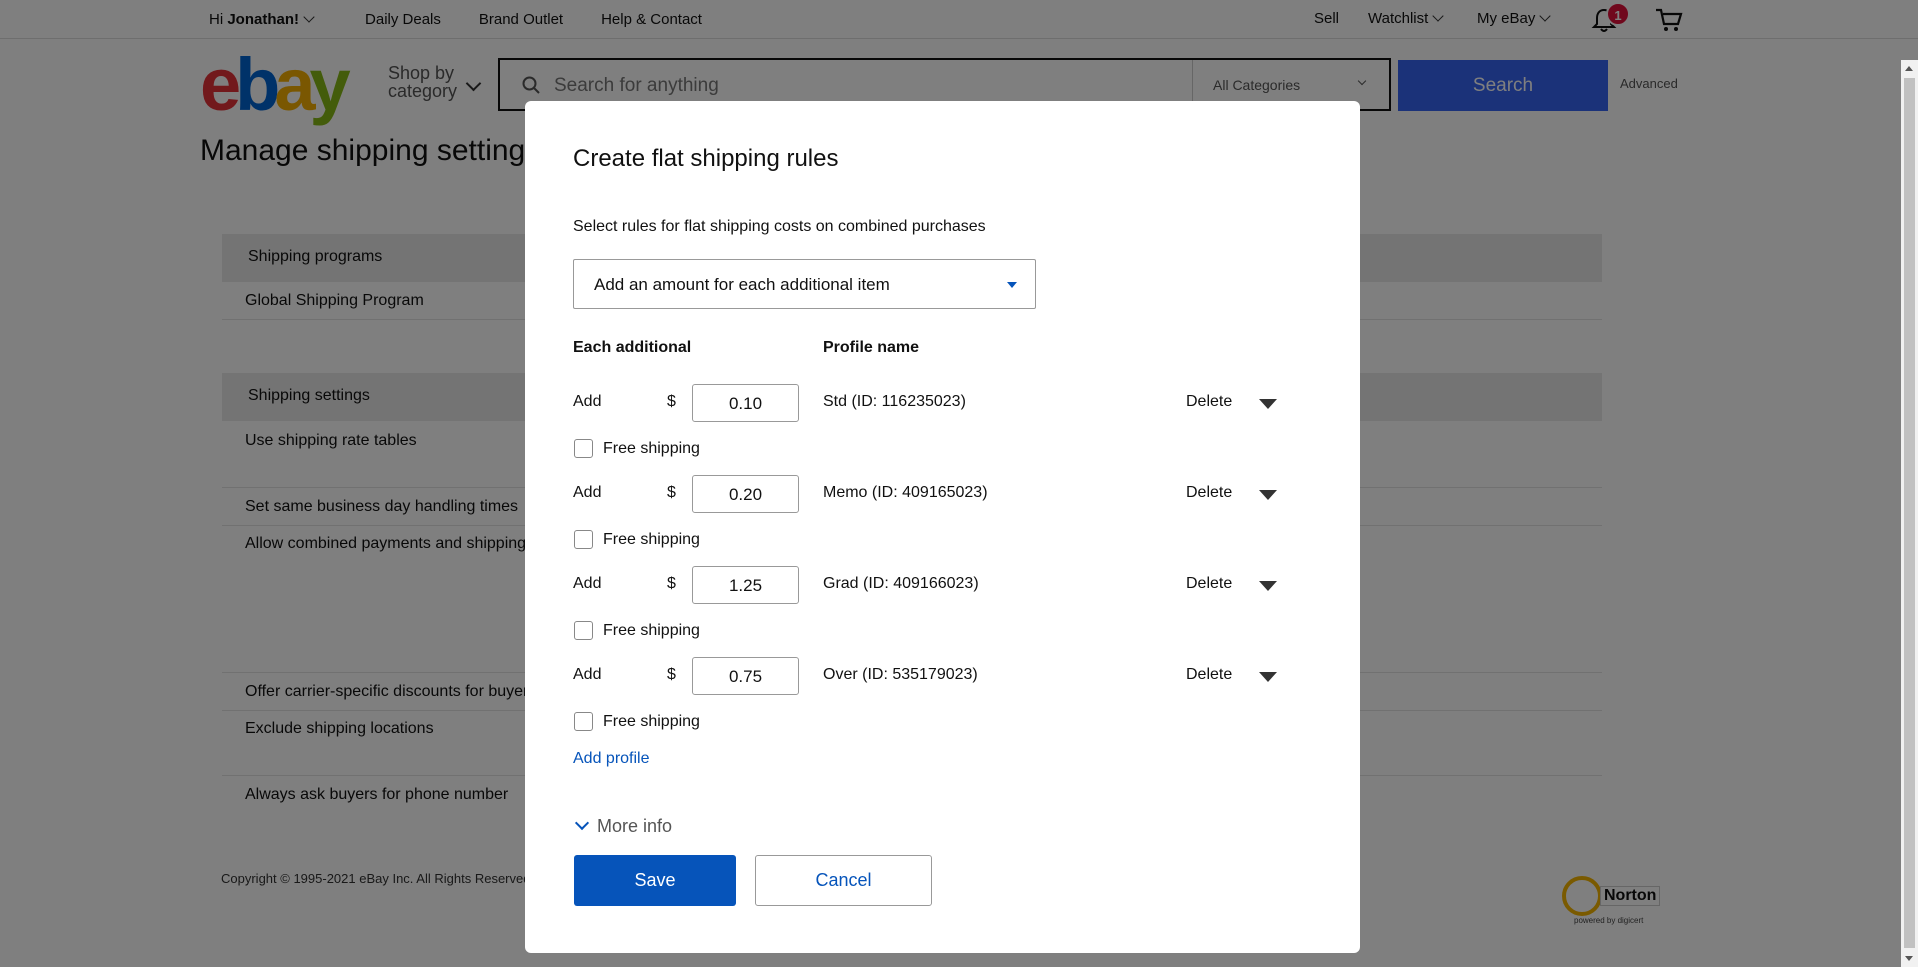  Describe the element at coordinates (622, 826) in the screenshot. I see `more-info-toggle: More info` at that location.